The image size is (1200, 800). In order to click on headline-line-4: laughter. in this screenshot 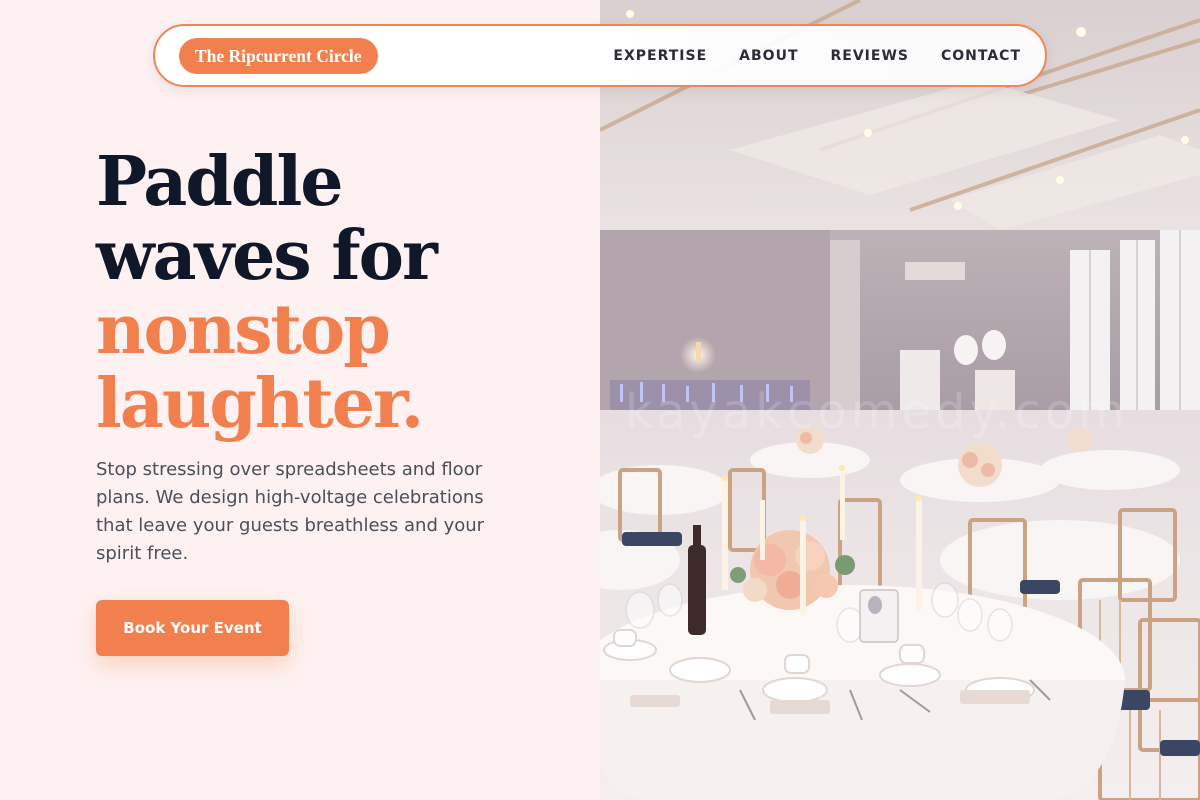, I will do `click(260, 404)`.